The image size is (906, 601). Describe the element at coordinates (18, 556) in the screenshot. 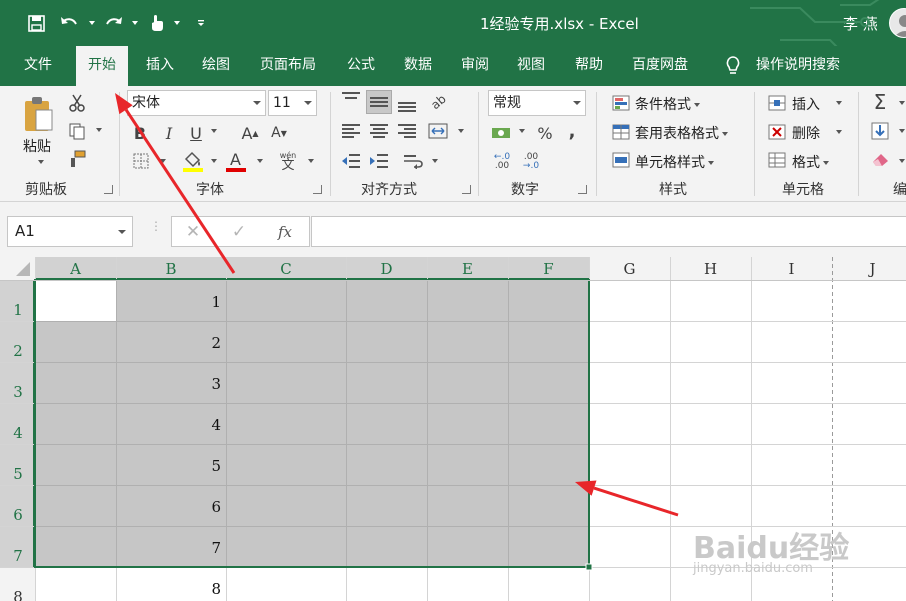

I see `row-header-7: 7` at that location.